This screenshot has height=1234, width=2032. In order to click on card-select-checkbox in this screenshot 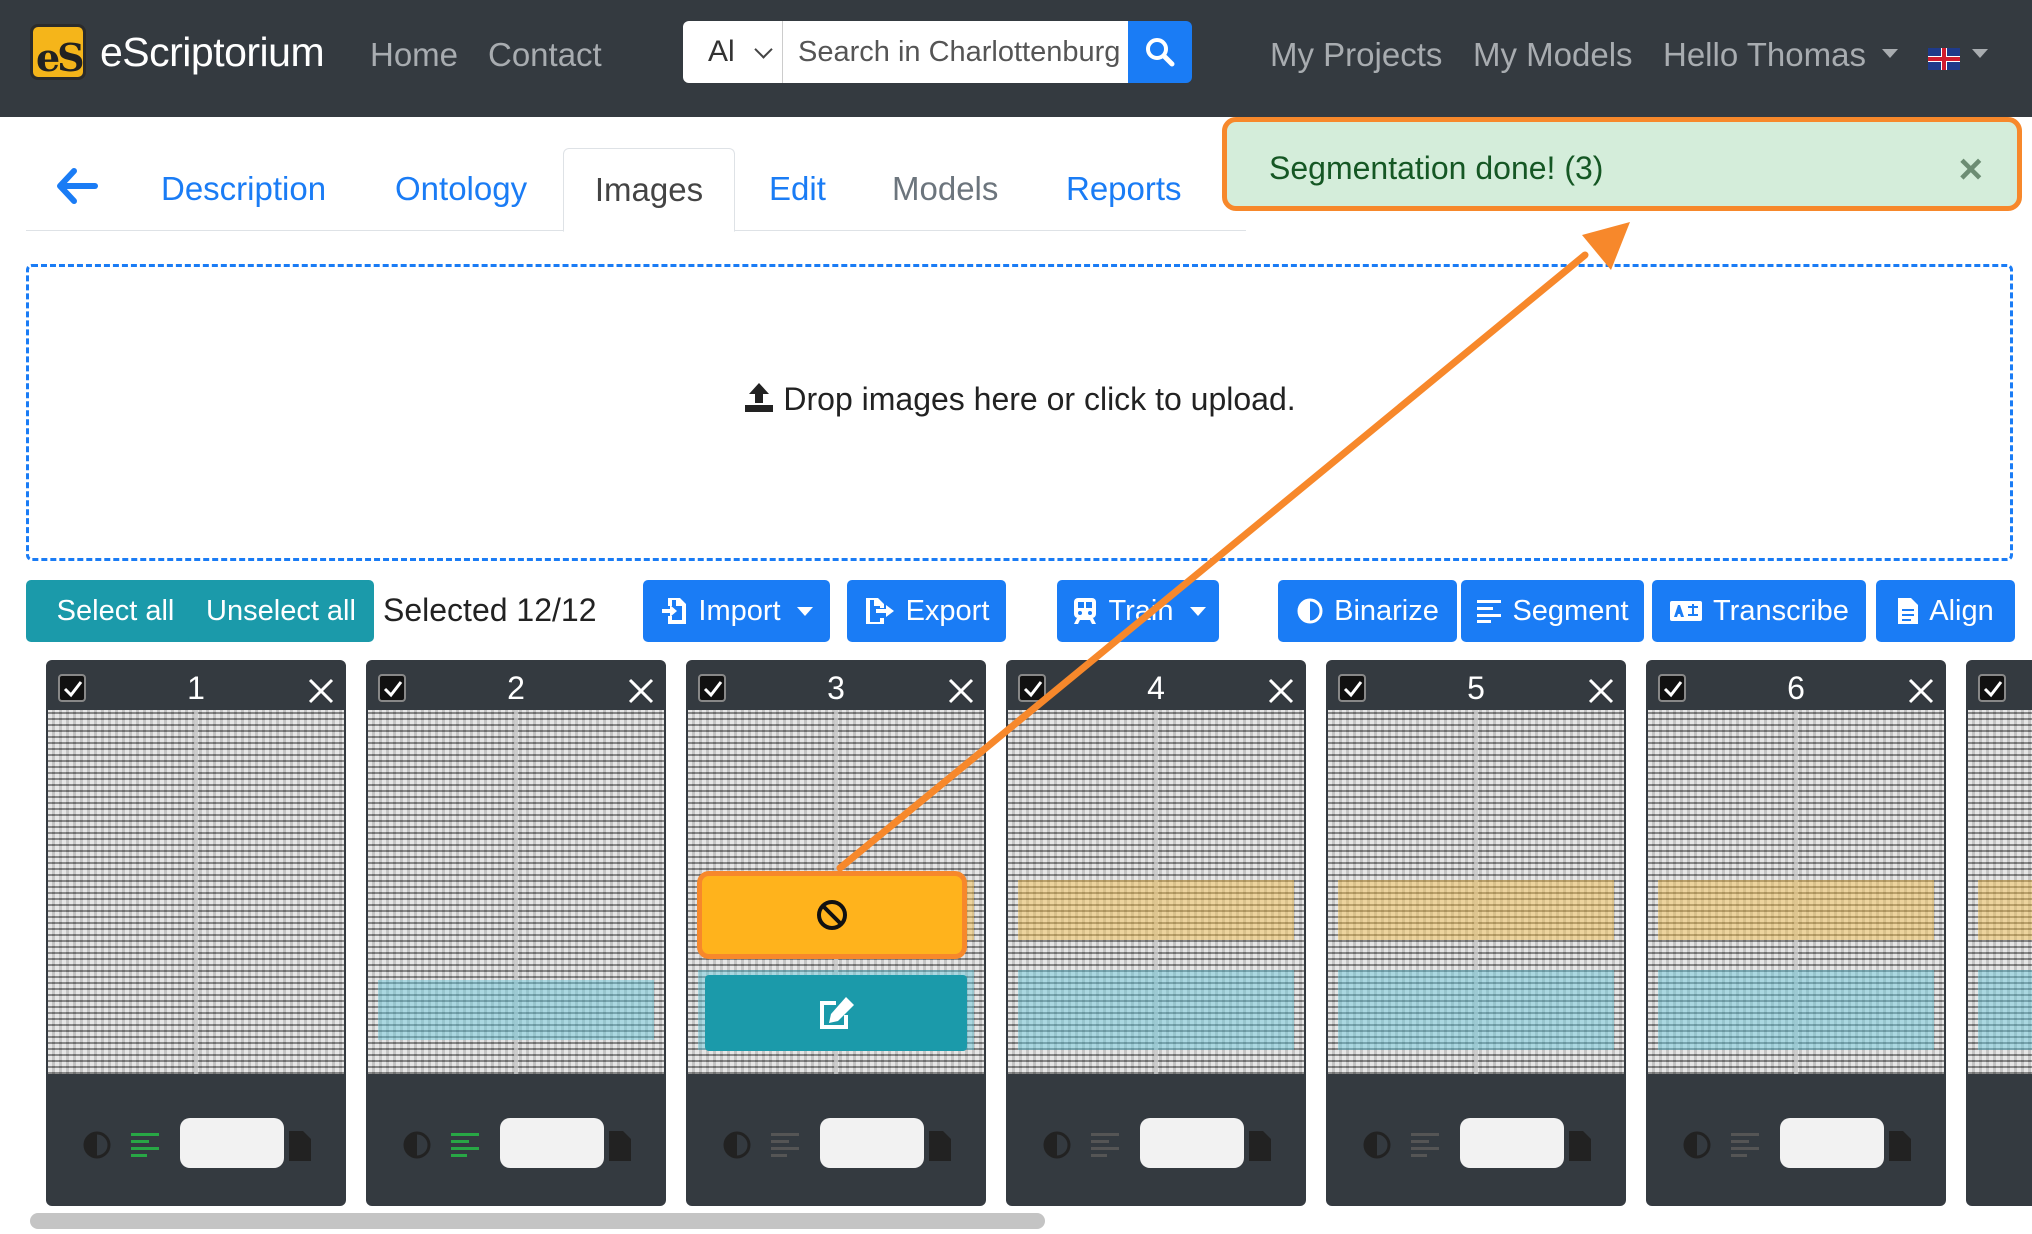, I will do `click(1992, 688)`.